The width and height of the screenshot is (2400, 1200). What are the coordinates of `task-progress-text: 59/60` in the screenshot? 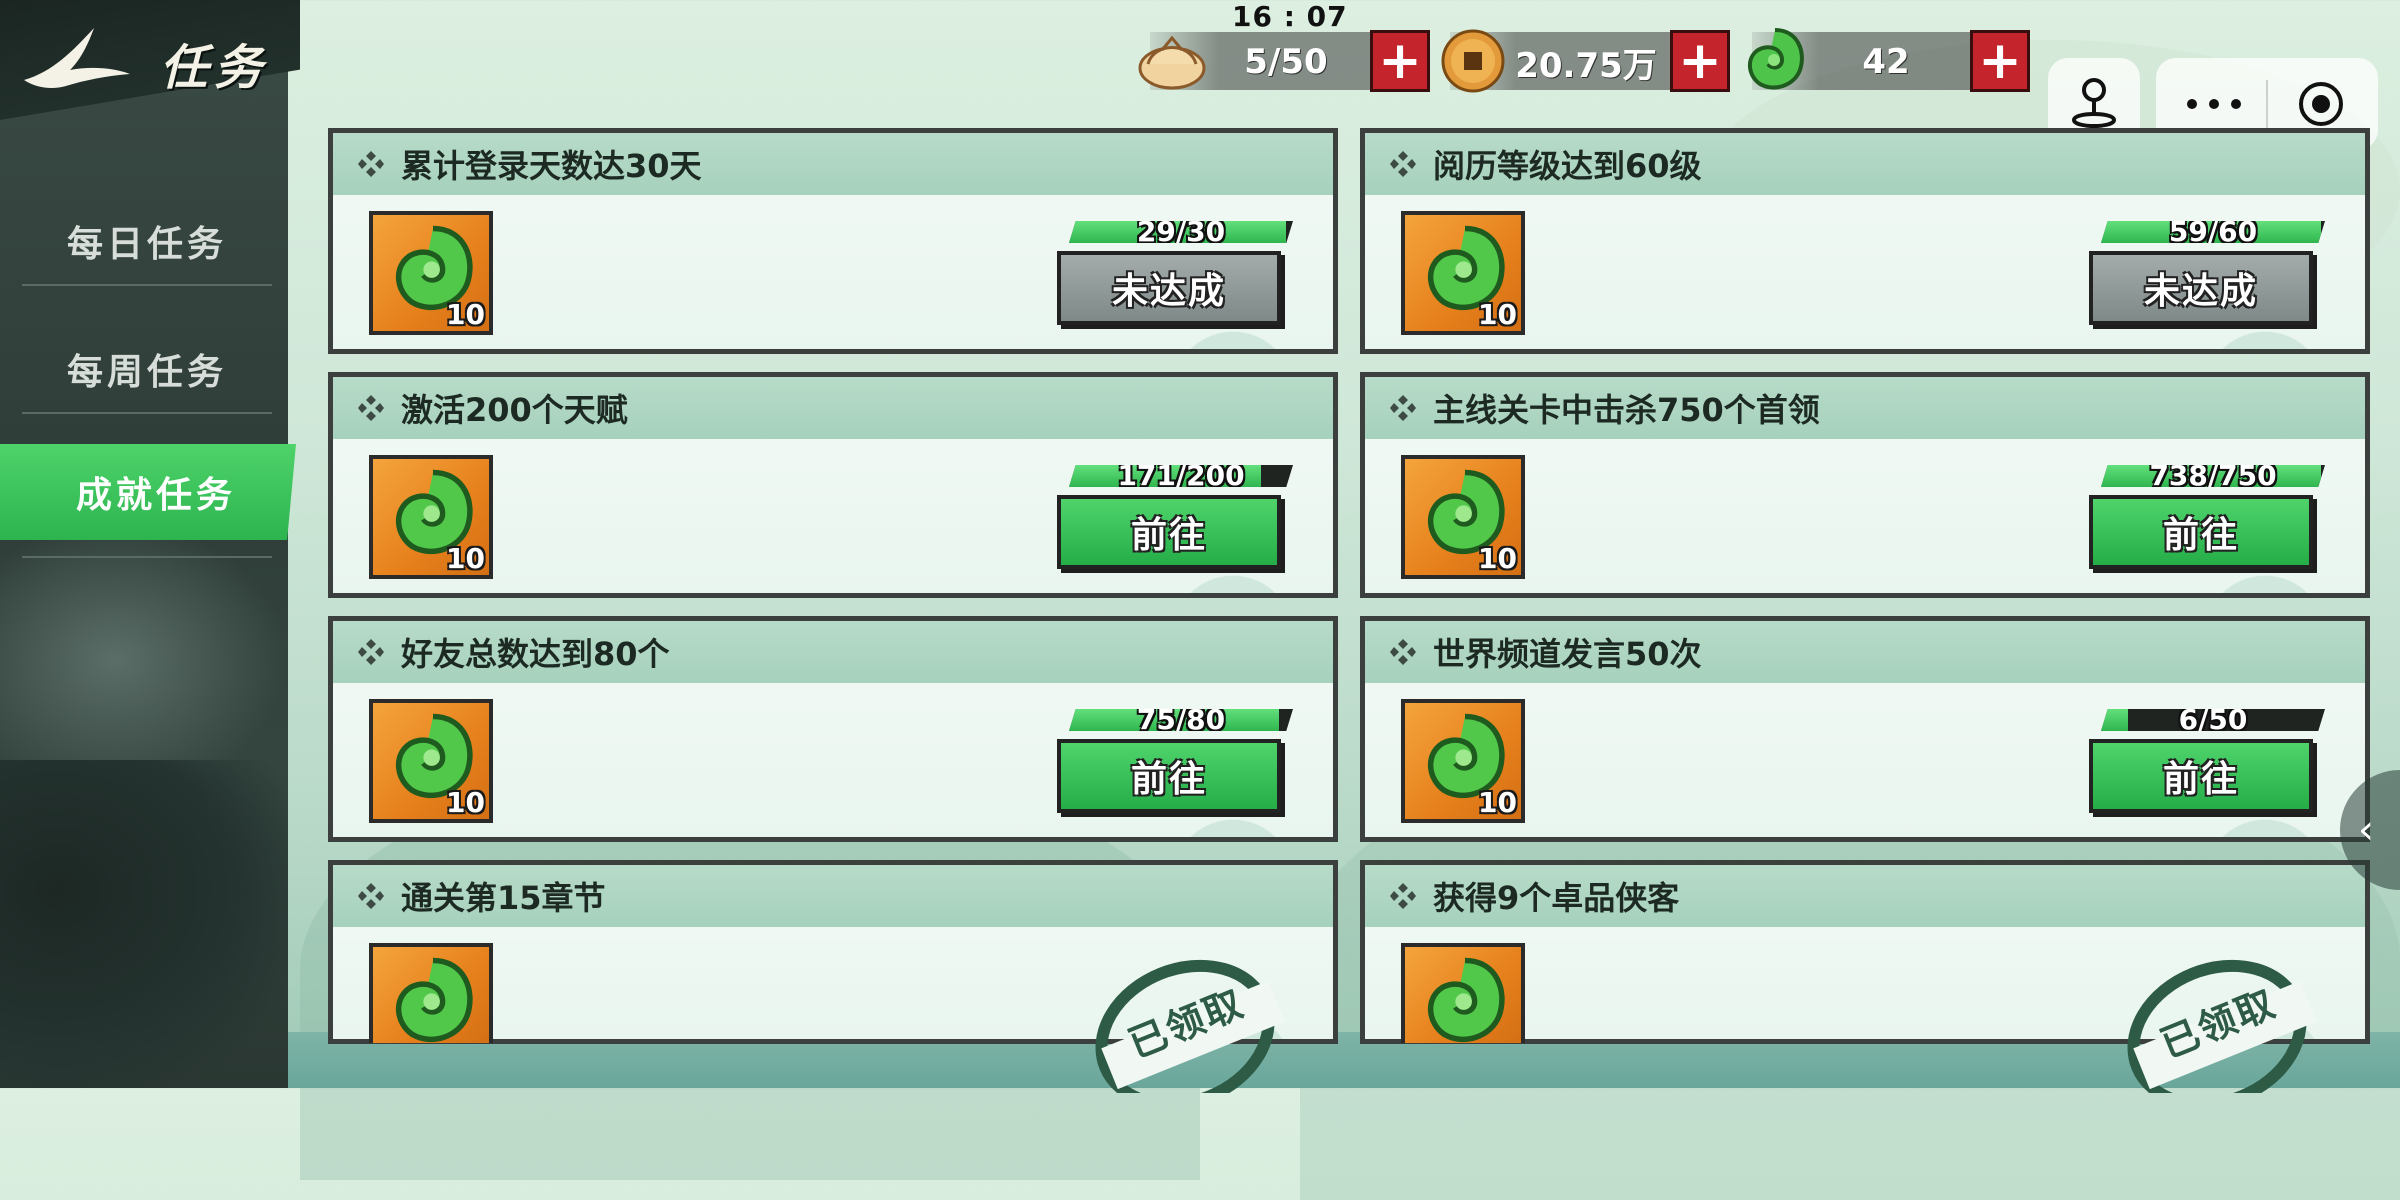 It's located at (2213, 231).